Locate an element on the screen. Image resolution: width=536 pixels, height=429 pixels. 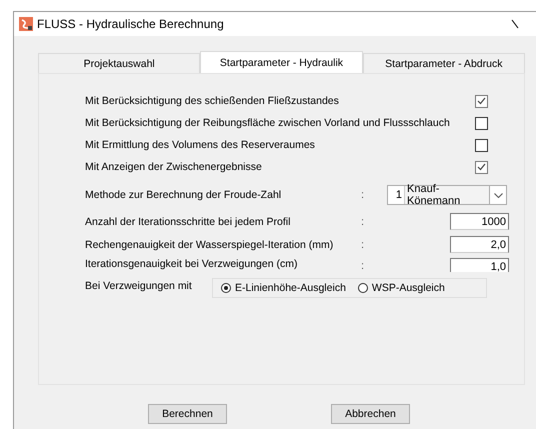
tab: Projektauswahl is located at coordinates (119, 63).